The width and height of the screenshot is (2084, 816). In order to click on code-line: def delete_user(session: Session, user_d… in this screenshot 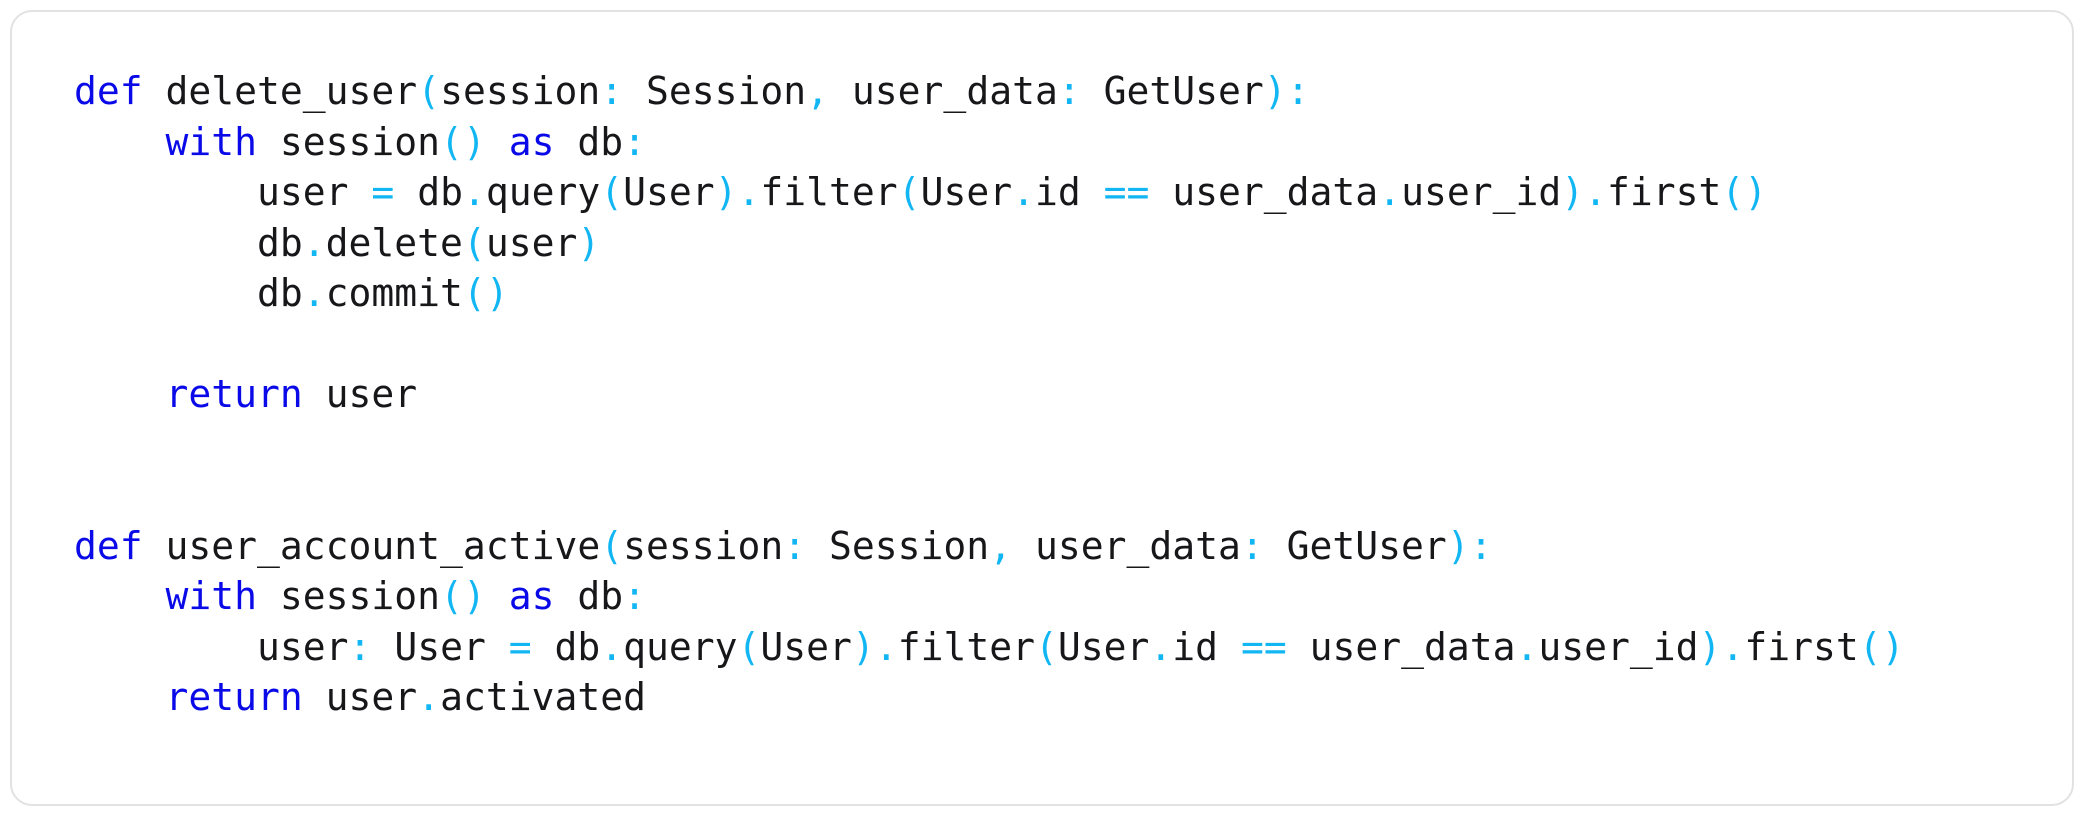, I will do `click(1043, 91)`.